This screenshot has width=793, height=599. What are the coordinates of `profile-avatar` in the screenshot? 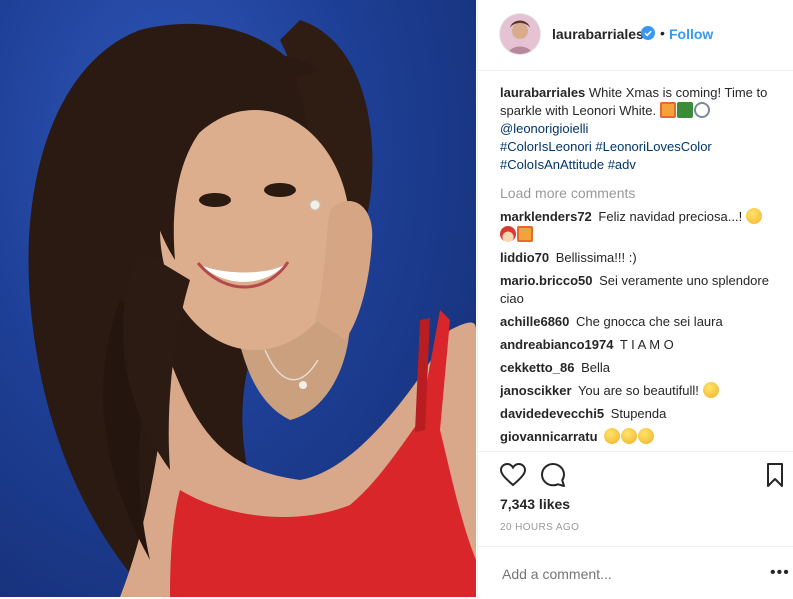 It's located at (520, 34).